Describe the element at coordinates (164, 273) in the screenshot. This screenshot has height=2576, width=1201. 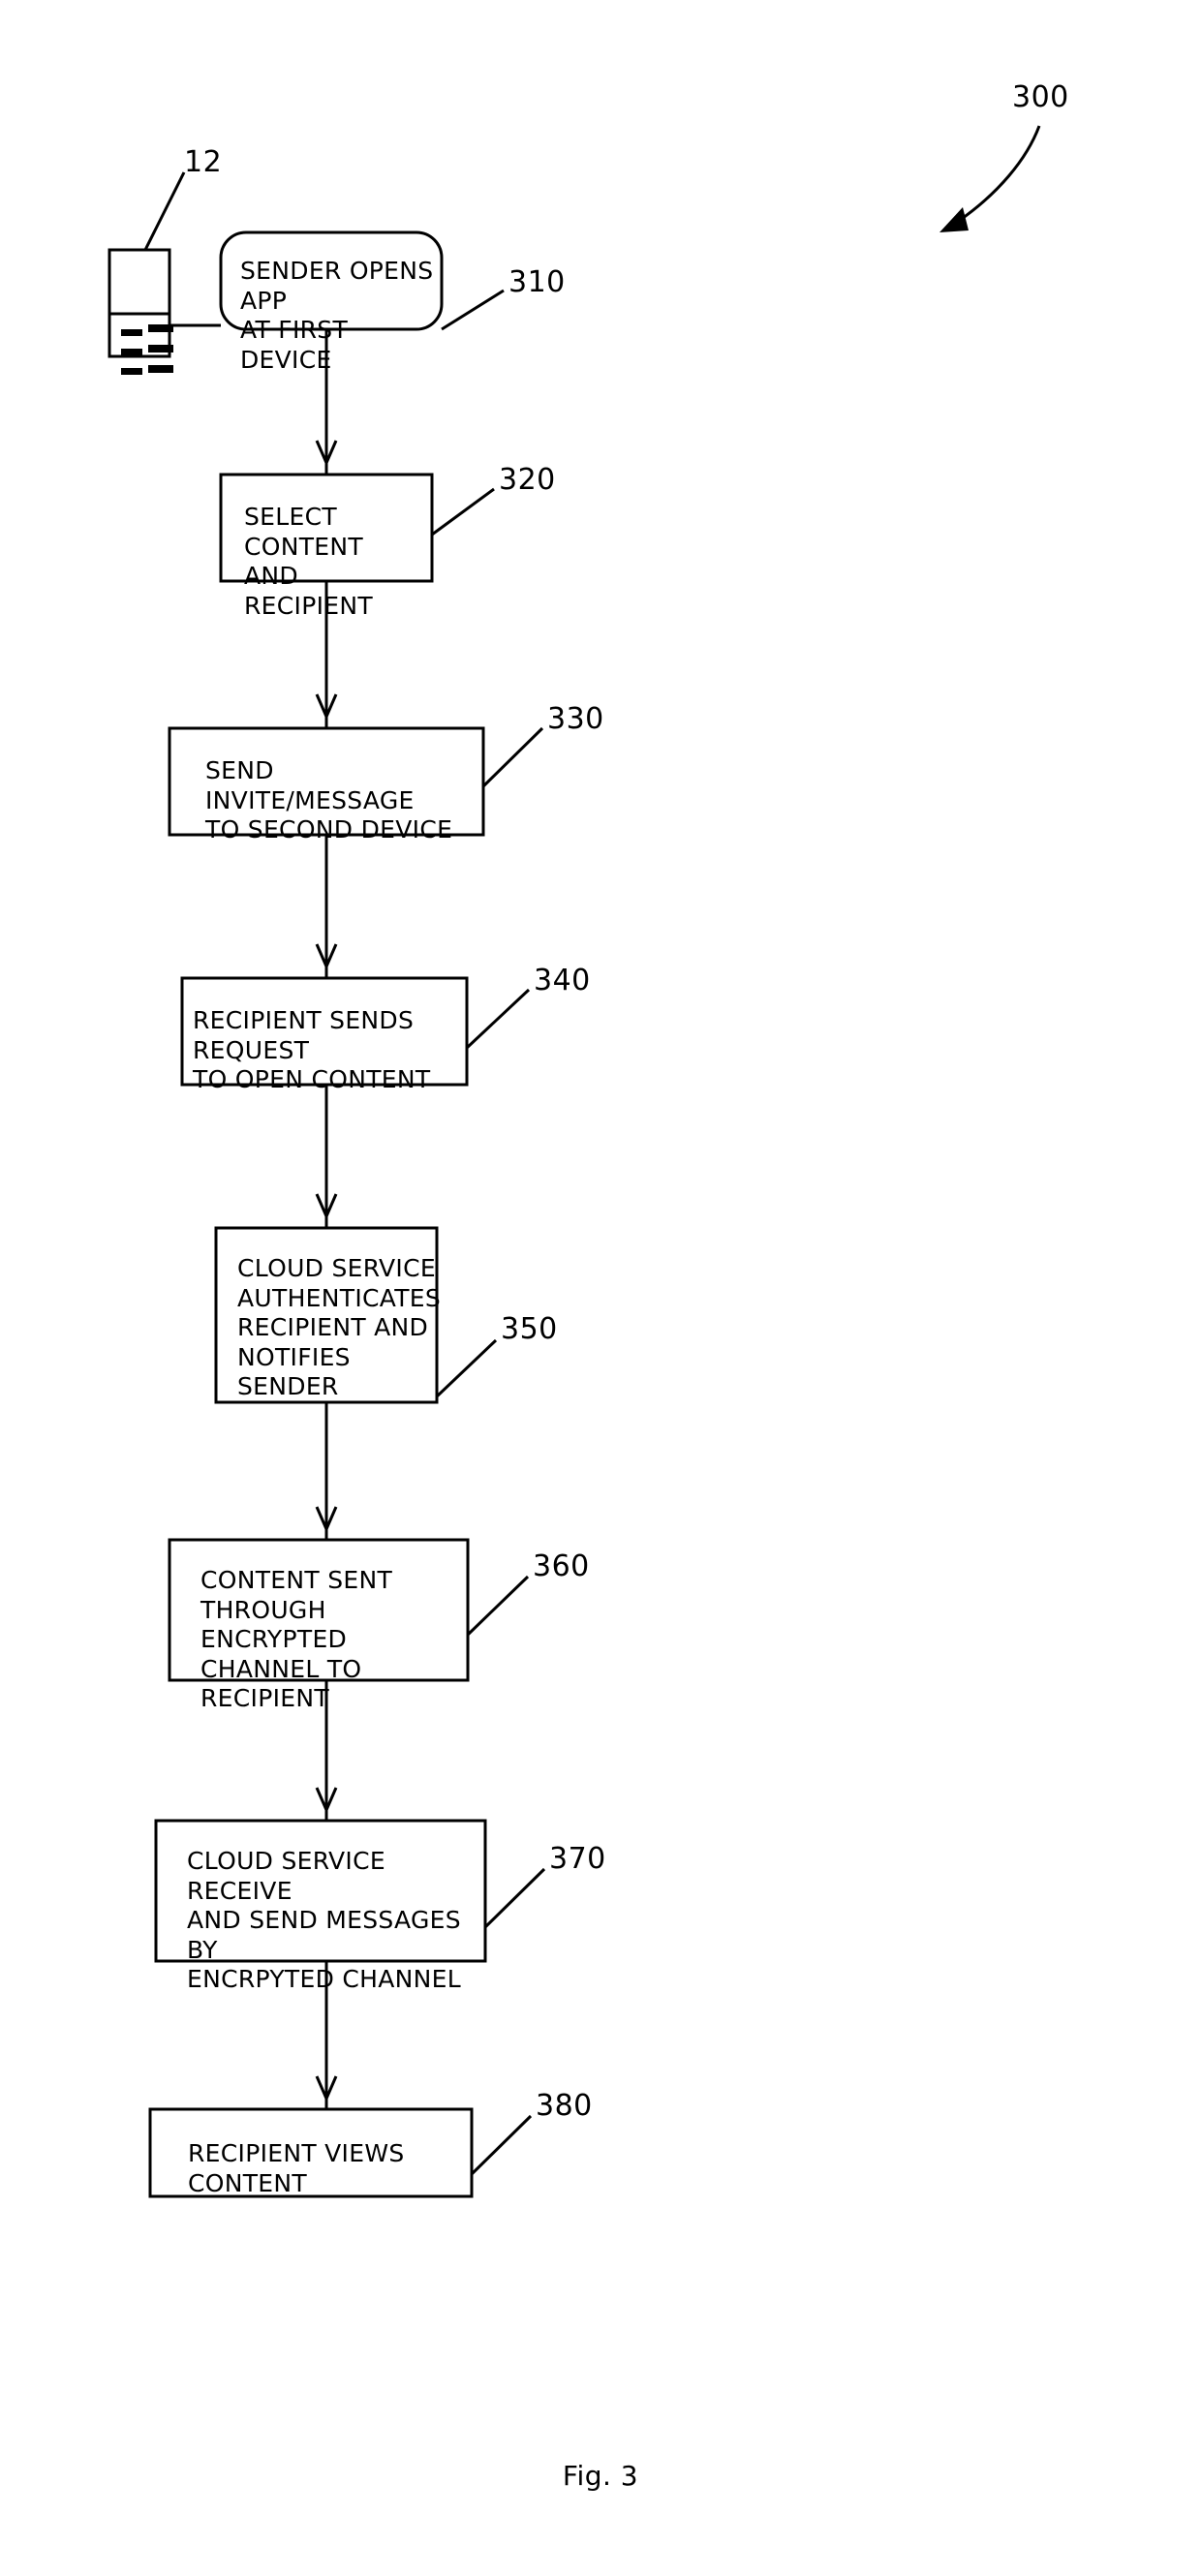
I see `first-device-icon` at that location.